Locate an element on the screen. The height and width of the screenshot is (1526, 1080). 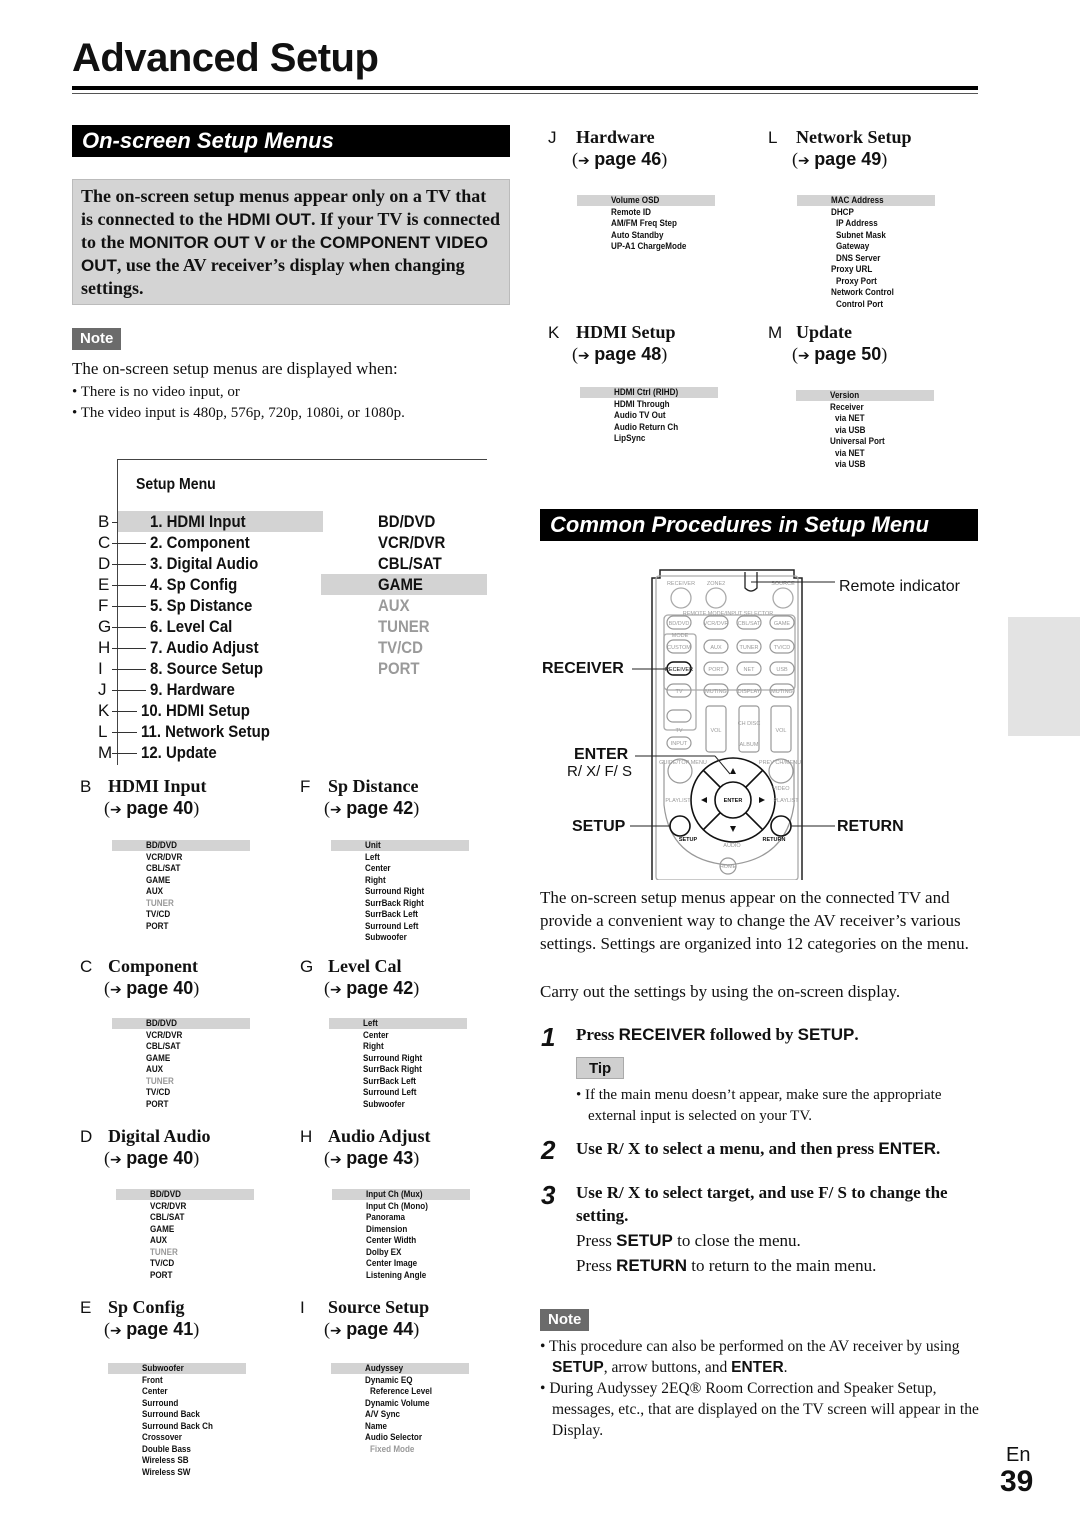
page-reference-link: (➔ page 49) is located at coordinates (839, 159).